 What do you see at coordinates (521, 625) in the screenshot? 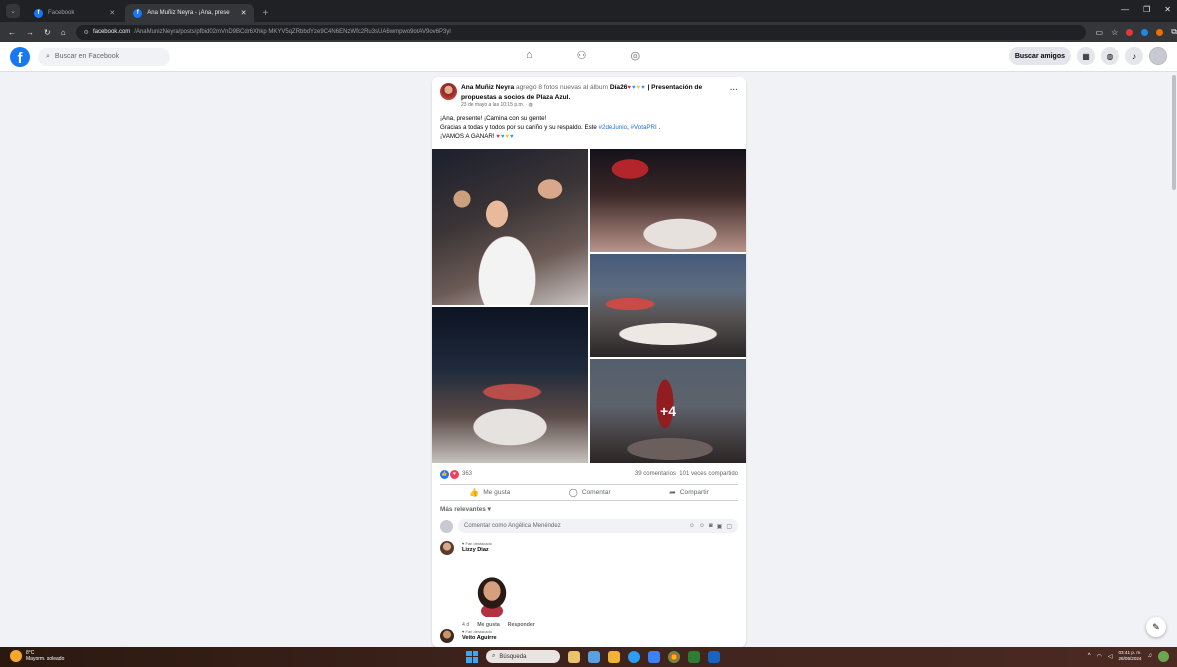
I see `comment-reply-button: Responder` at bounding box center [521, 625].